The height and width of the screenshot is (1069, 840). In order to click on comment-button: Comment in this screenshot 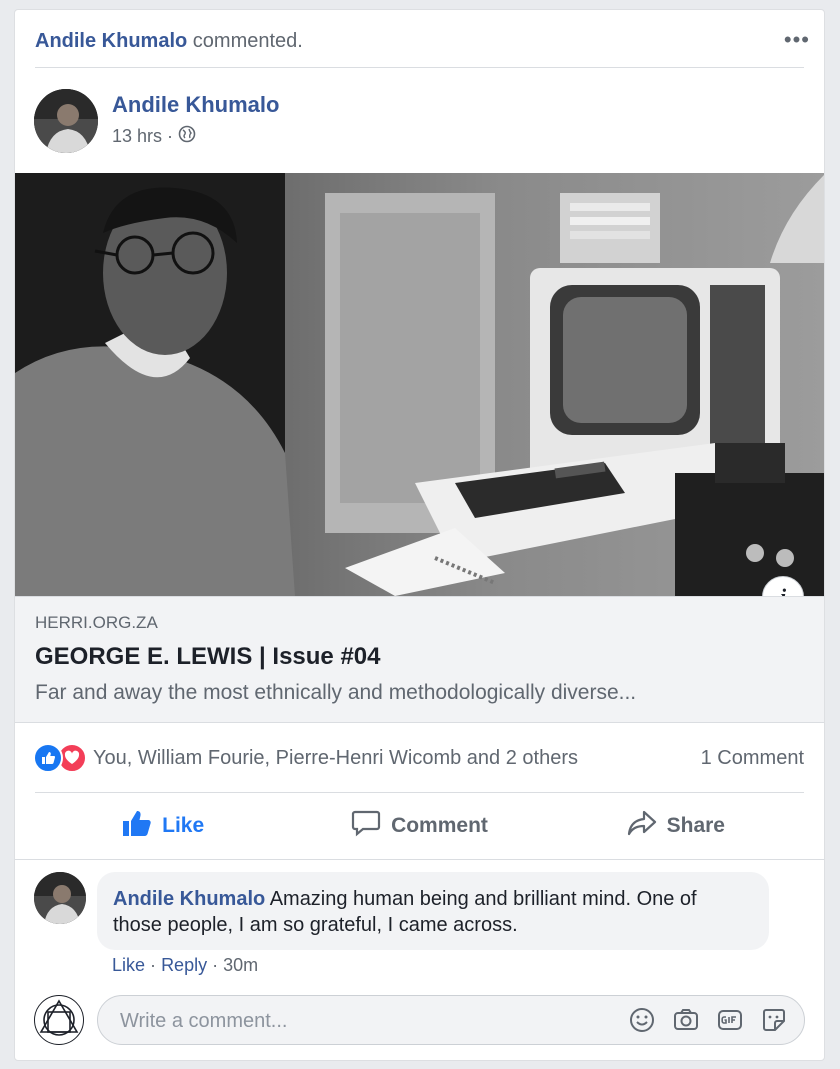, I will do `click(419, 826)`.